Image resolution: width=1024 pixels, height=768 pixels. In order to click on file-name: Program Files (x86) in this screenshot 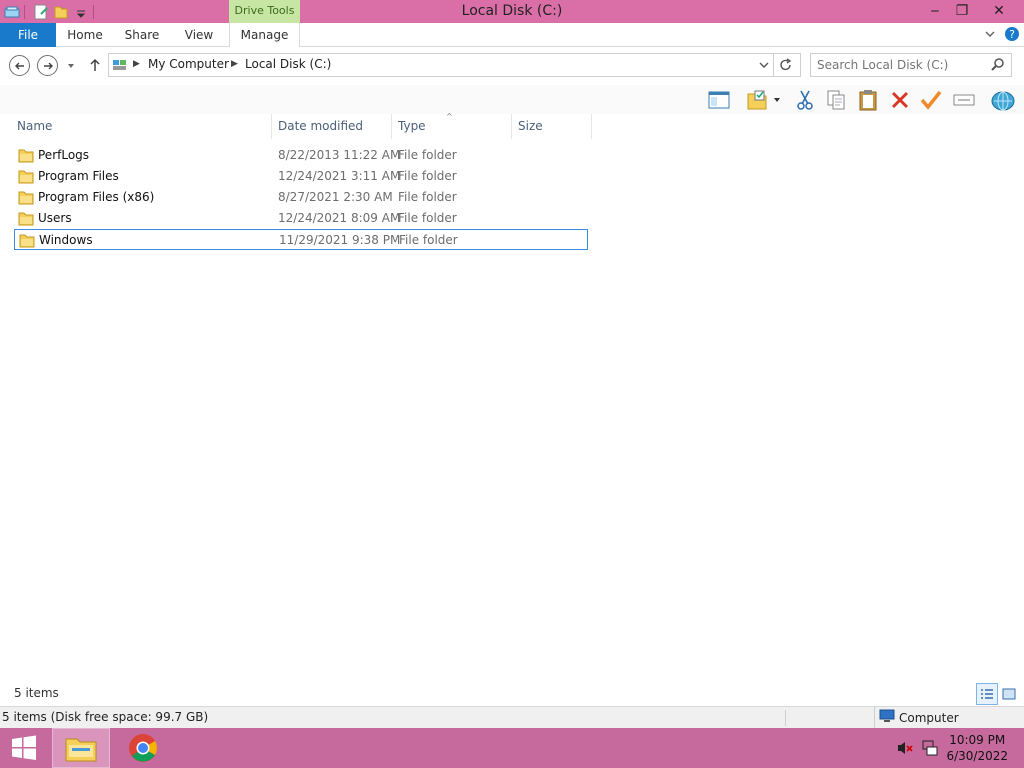, I will do `click(96, 197)`.